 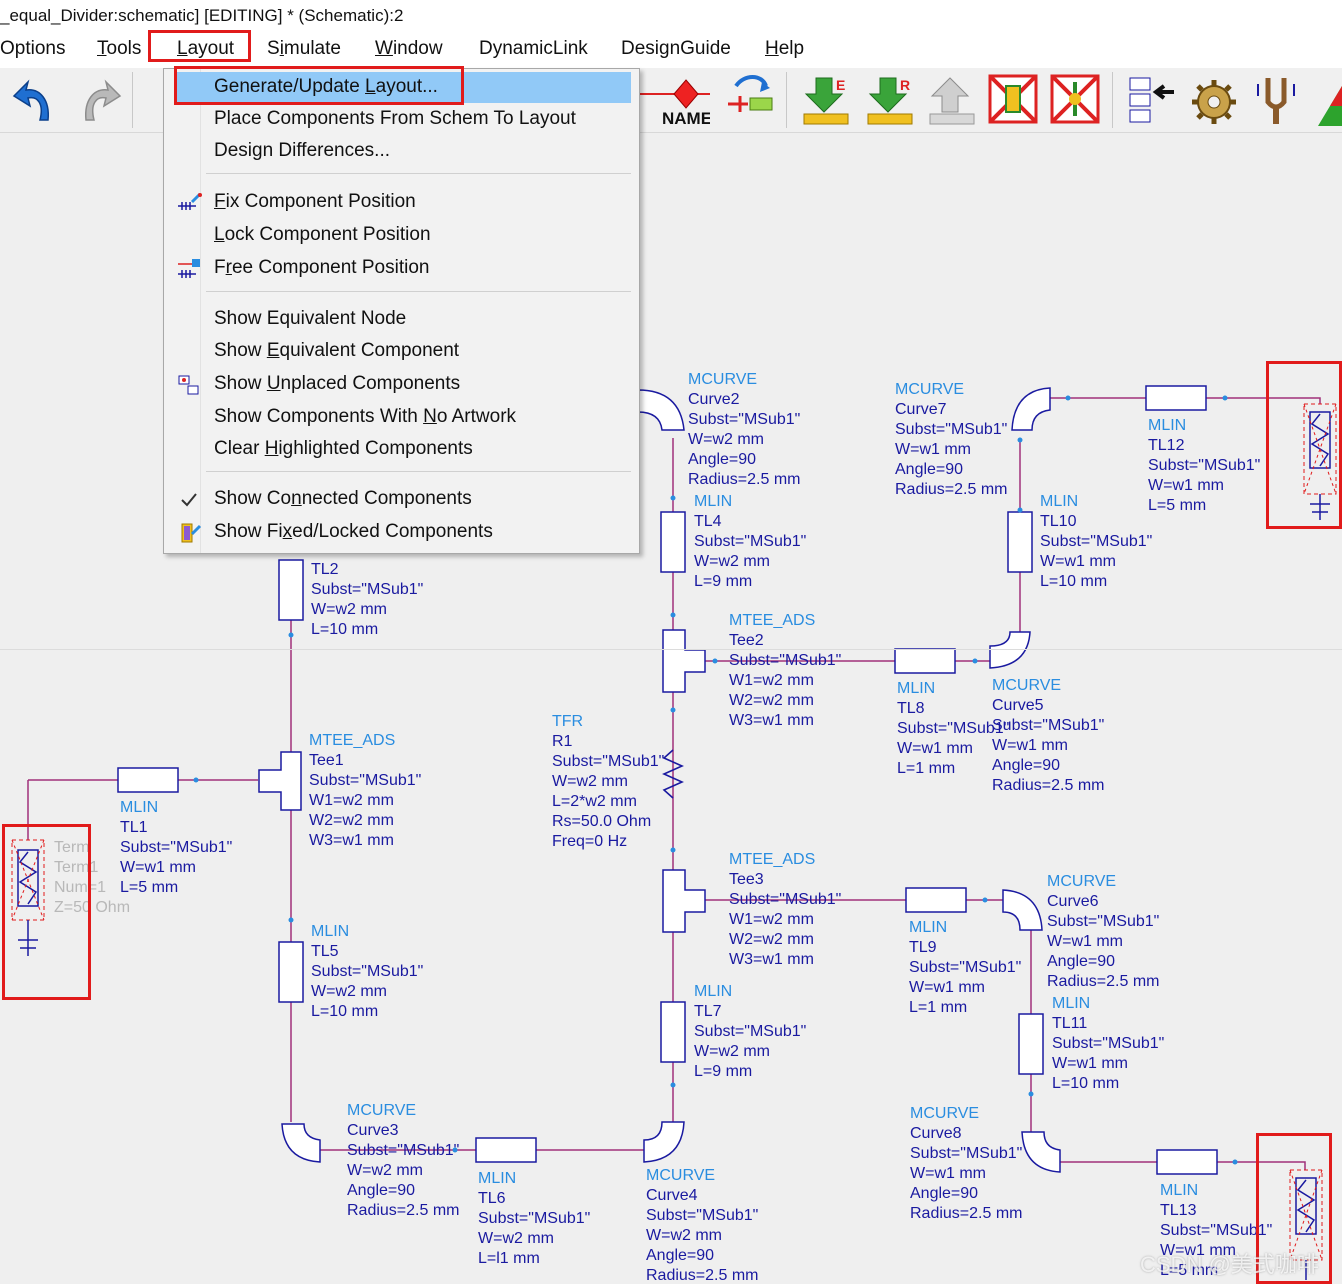 What do you see at coordinates (403, 202) in the screenshot?
I see `menu-item-fix-position: Fix Component Position` at bounding box center [403, 202].